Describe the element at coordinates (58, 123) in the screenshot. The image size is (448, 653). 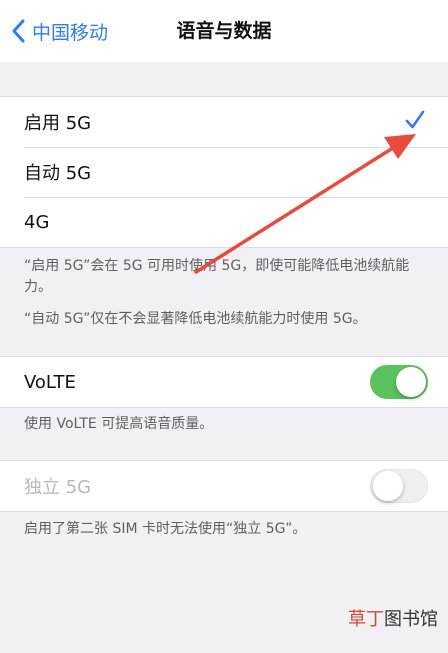
I see `option-label: 启用 5G` at that location.